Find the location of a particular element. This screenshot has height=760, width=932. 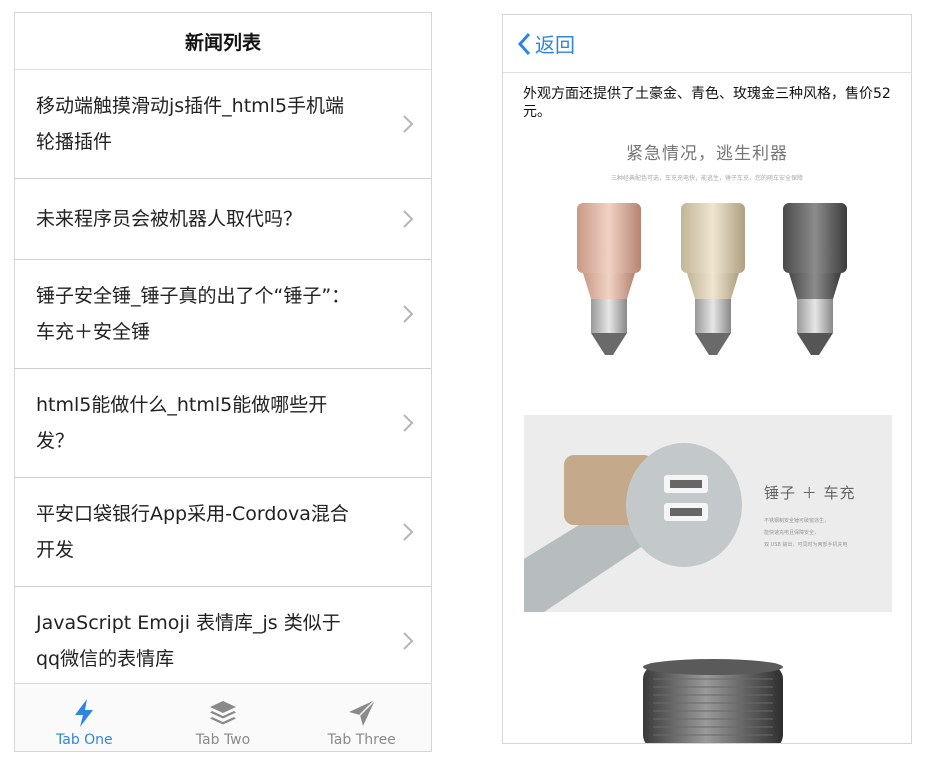

tab-label: Tab Two is located at coordinates (223, 740).